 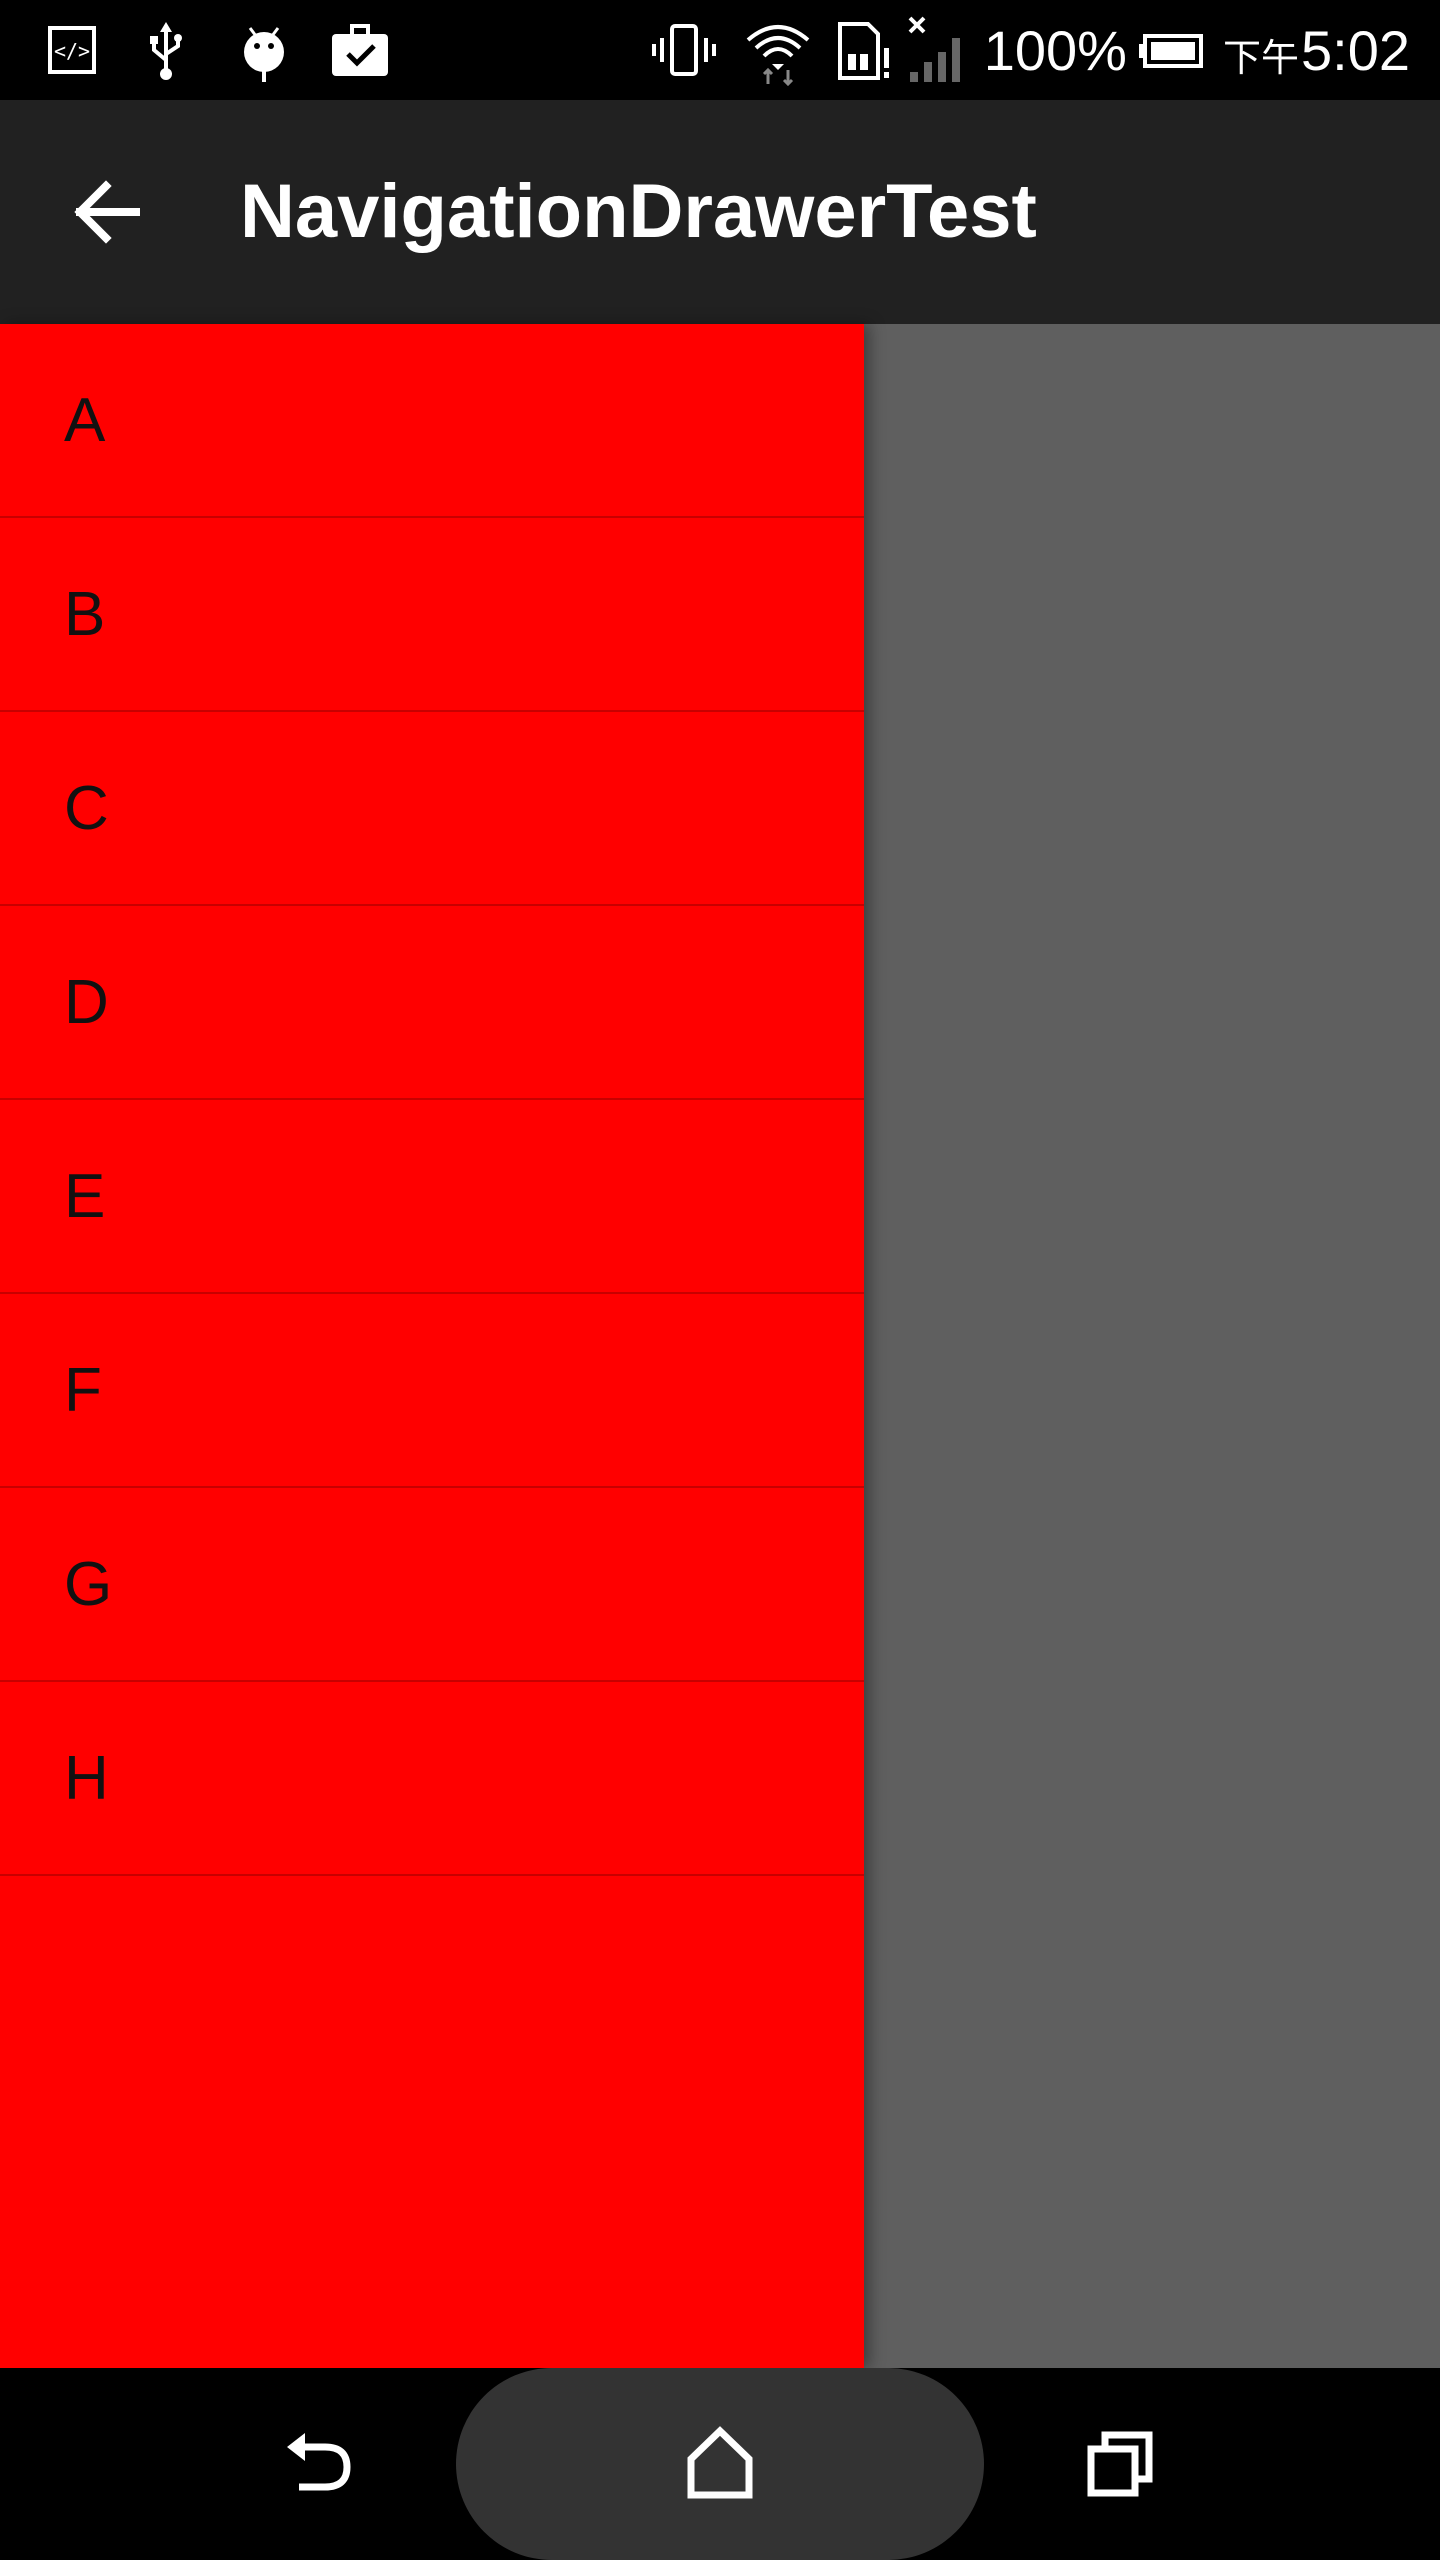 What do you see at coordinates (432, 421) in the screenshot?
I see `drawer-item-a: A` at bounding box center [432, 421].